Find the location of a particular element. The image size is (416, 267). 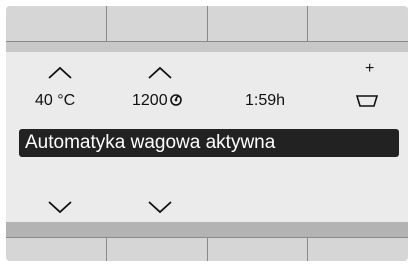

bottom-divider is located at coordinates (207, 229).